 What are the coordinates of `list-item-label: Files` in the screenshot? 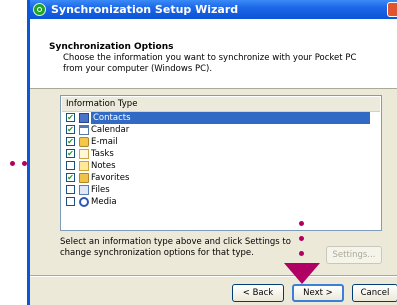 It's located at (100, 190).